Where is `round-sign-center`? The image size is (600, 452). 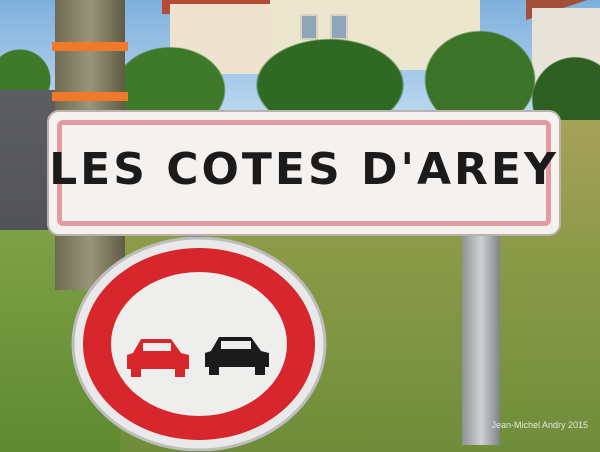 round-sign-center is located at coordinates (199, 344).